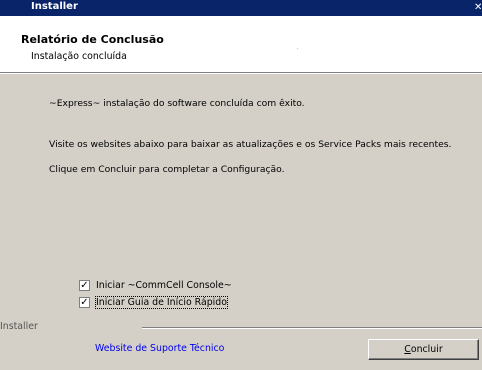 The image size is (482, 370). Describe the element at coordinates (241, 73) in the screenshot. I see `header-separator-highlight` at that location.